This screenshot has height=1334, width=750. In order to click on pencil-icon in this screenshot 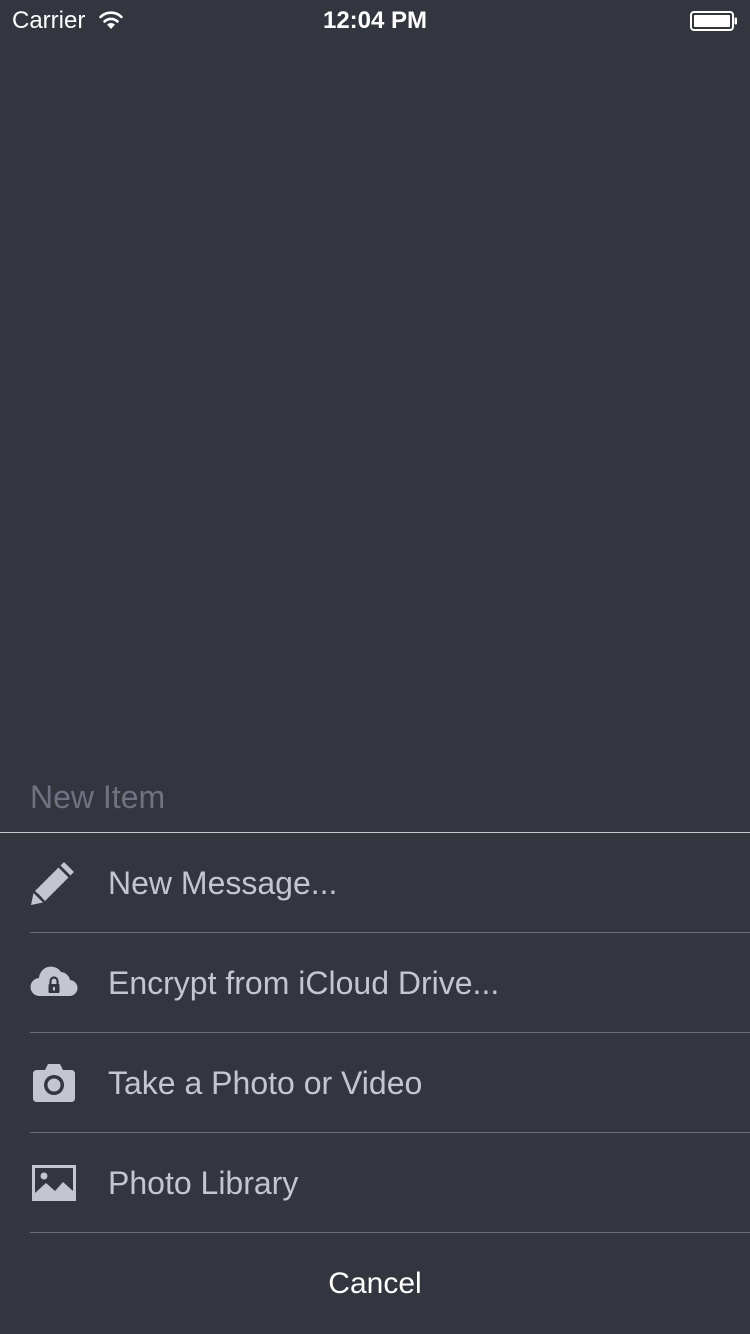, I will do `click(52, 883)`.